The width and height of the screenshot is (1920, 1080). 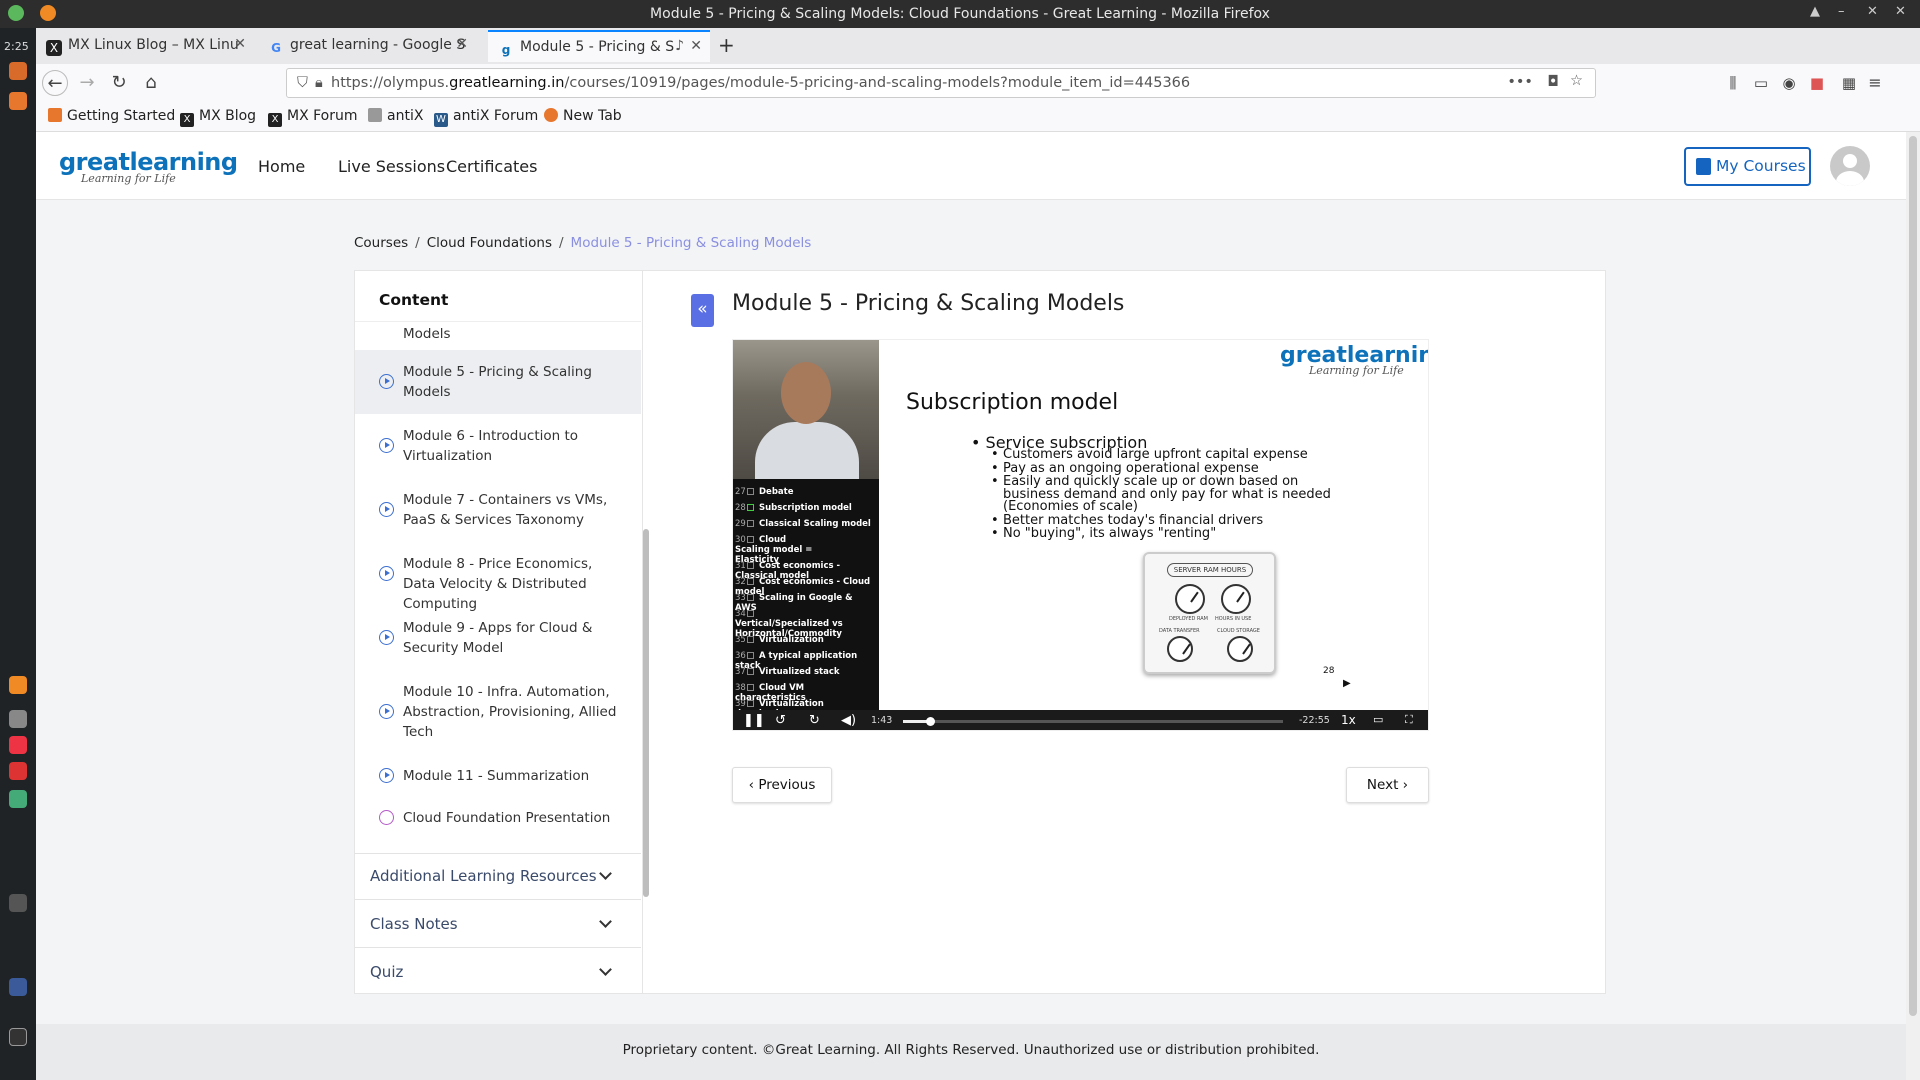 I want to click on library-icon: ⫼, so click(x=1733, y=83).